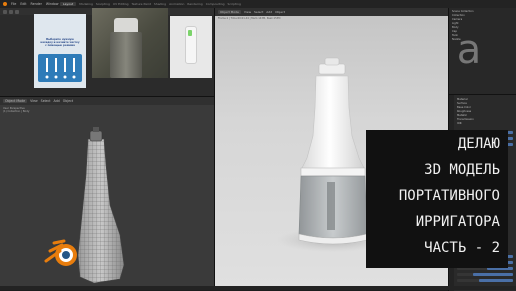 Image resolution: width=516 pixels, height=291 pixels. What do you see at coordinates (258, 288) in the screenshot?
I see `status-bar` at bounding box center [258, 288].